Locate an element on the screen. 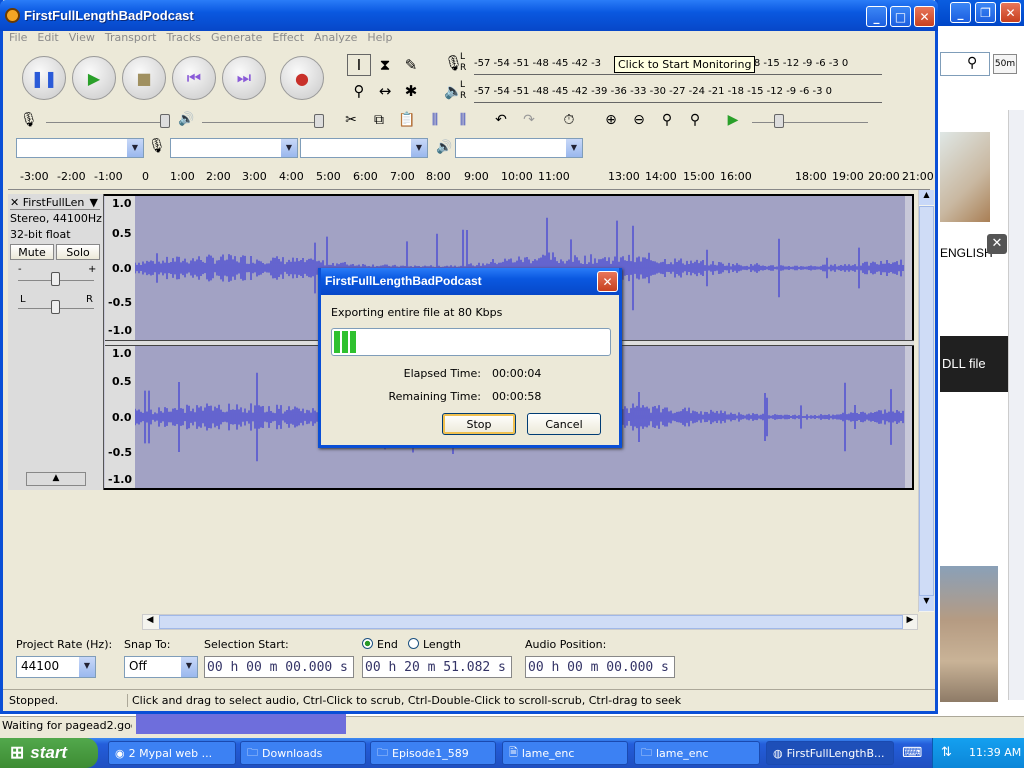 This screenshot has width=1024, height=768. skip-start-button: ⏮ is located at coordinates (194, 78).